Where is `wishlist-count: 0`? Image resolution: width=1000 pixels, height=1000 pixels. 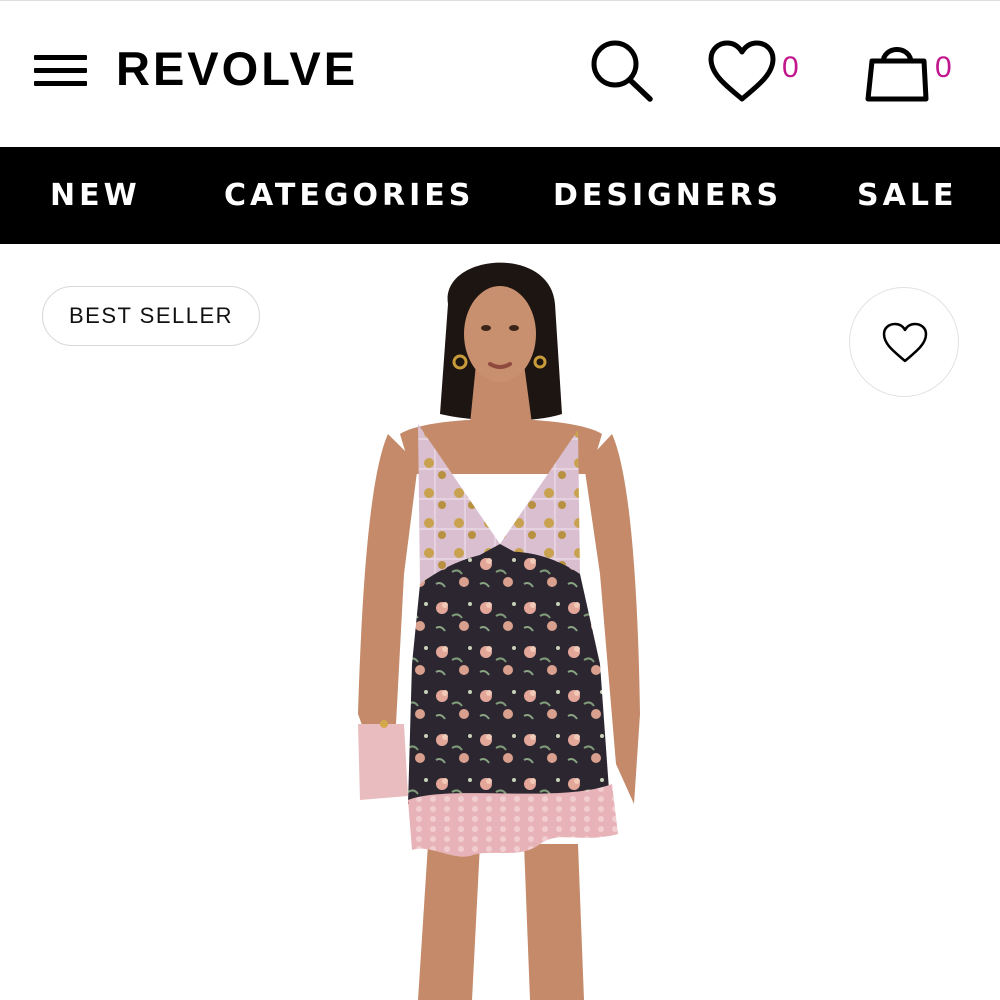
wishlist-count: 0 is located at coordinates (790, 67).